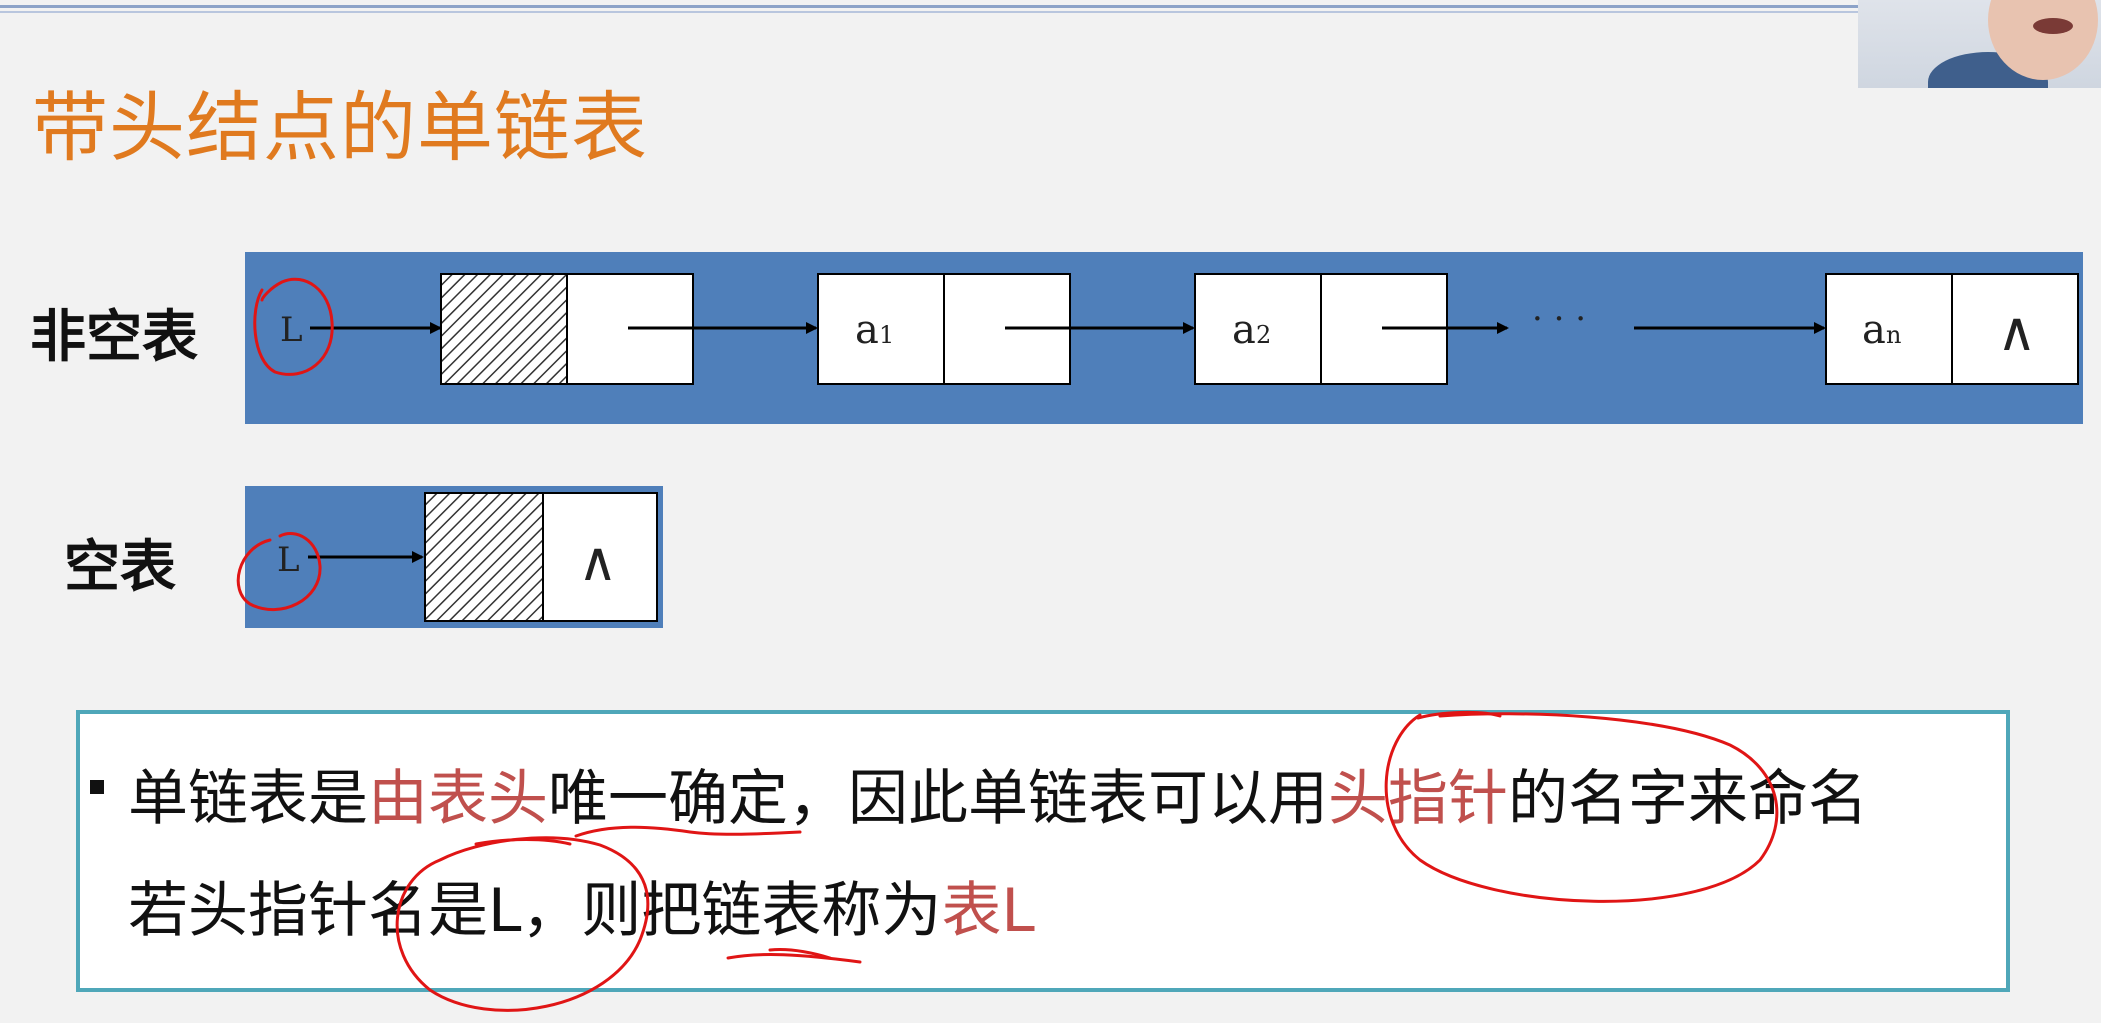 Image resolution: width=2101 pixels, height=1023 pixels. Describe the element at coordinates (867, 330) in the screenshot. I see `node-a1-label: a` at that location.